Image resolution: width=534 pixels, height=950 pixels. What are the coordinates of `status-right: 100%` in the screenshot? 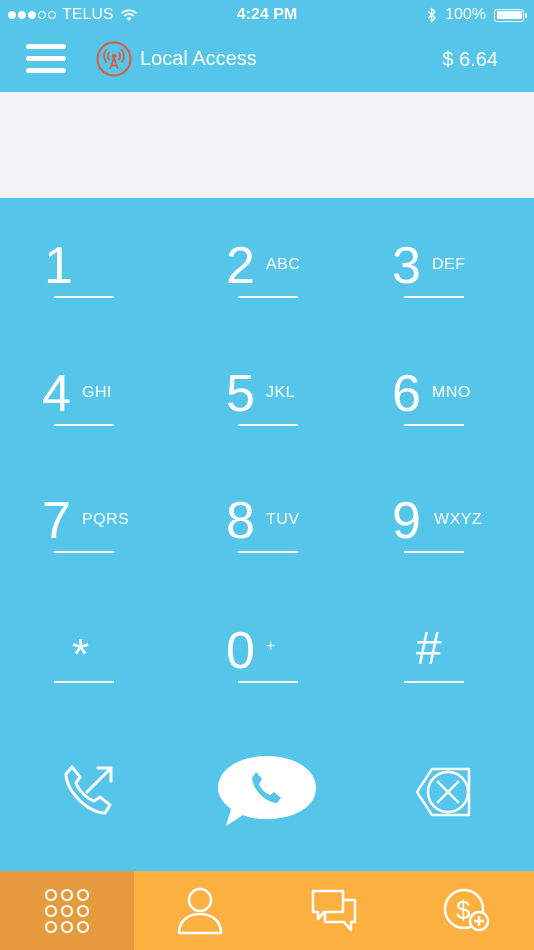 It's located at (477, 15).